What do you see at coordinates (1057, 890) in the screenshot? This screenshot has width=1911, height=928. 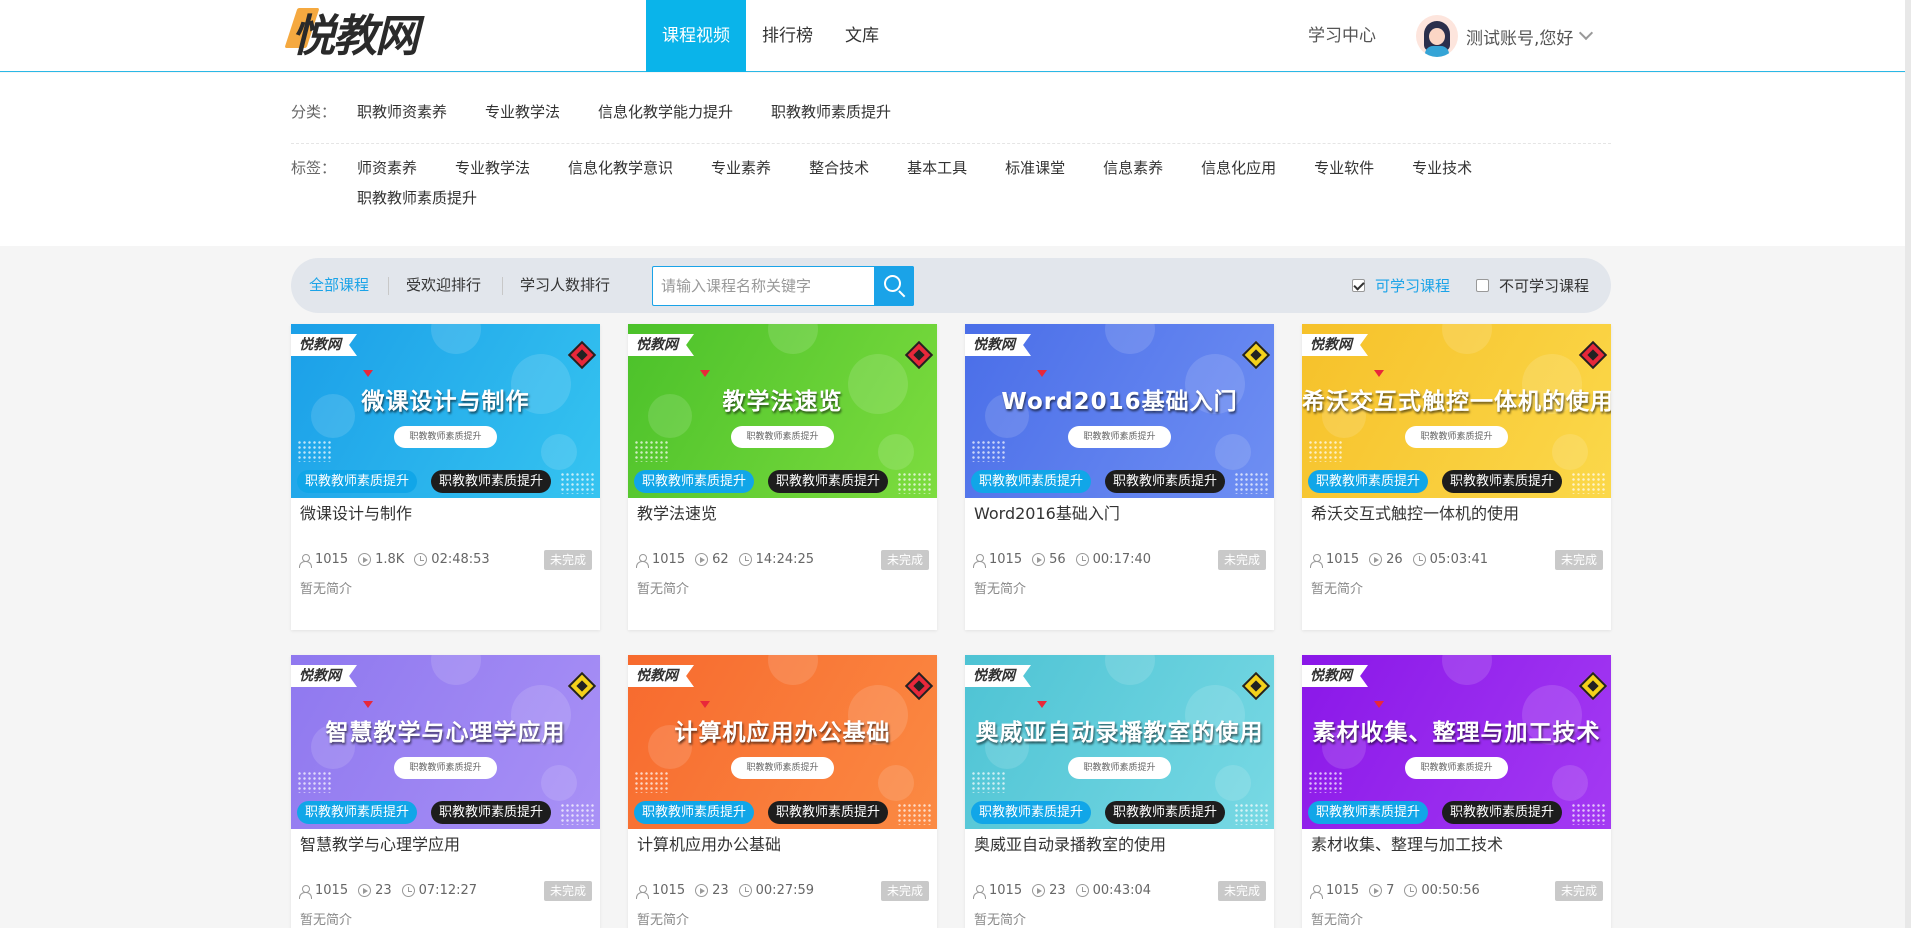 I see `play-count: 23` at bounding box center [1057, 890].